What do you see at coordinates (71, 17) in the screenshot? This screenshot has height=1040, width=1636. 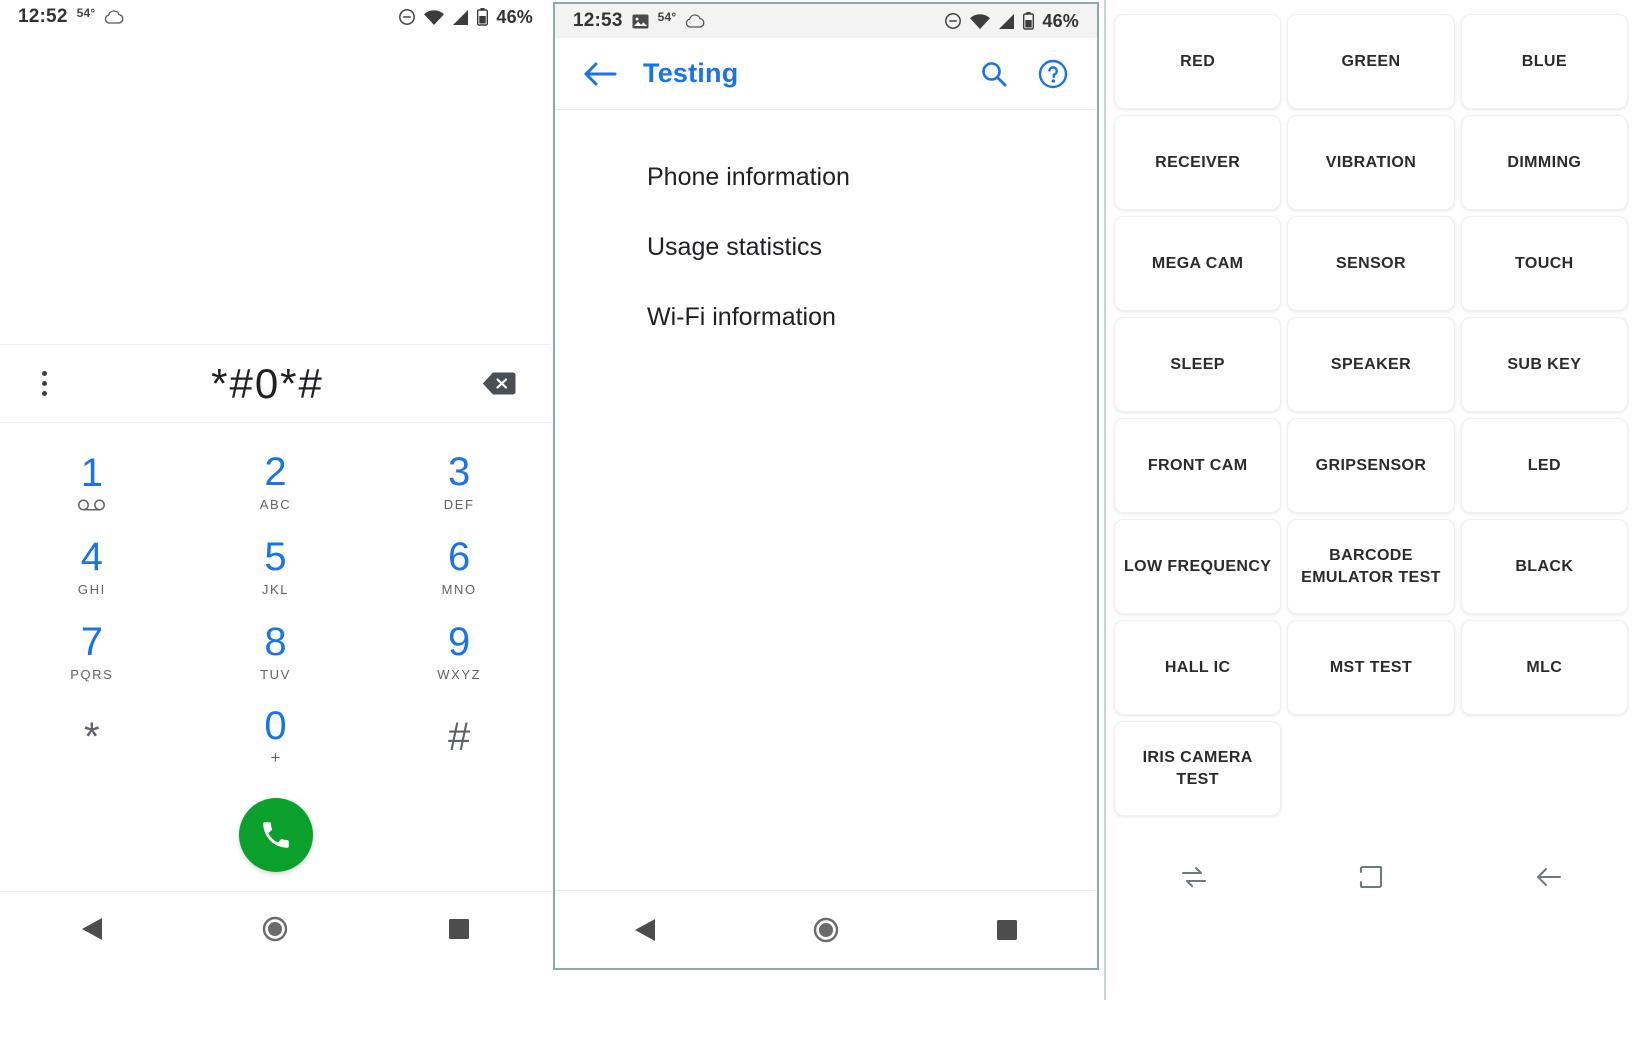 I see `status-bar-left: 12:52 54°` at bounding box center [71, 17].